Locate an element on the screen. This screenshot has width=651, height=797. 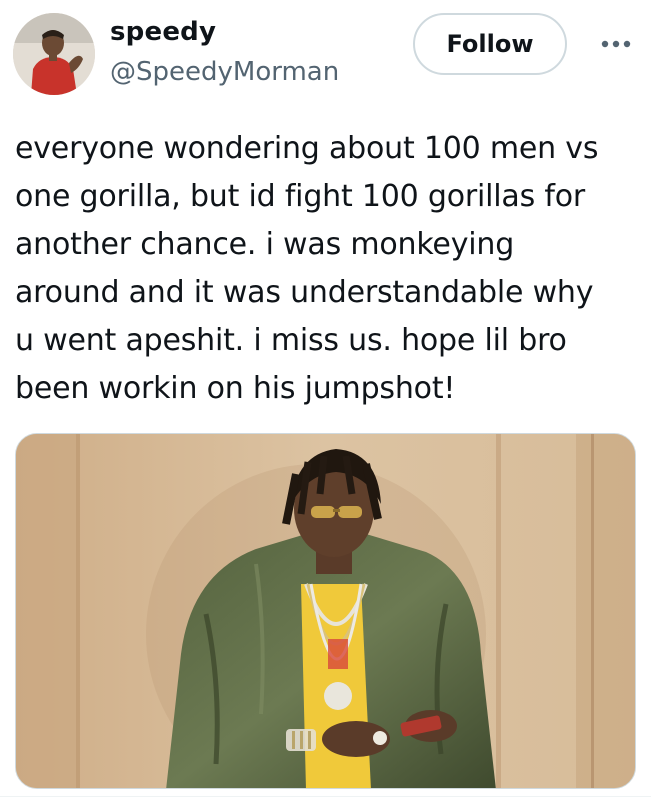
author-avatar is located at coordinates (54, 54).